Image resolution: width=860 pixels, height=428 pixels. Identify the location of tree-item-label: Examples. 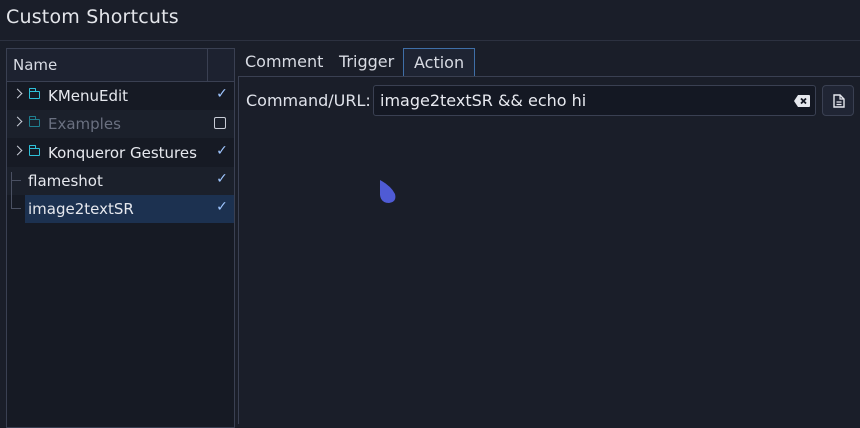
(84, 124).